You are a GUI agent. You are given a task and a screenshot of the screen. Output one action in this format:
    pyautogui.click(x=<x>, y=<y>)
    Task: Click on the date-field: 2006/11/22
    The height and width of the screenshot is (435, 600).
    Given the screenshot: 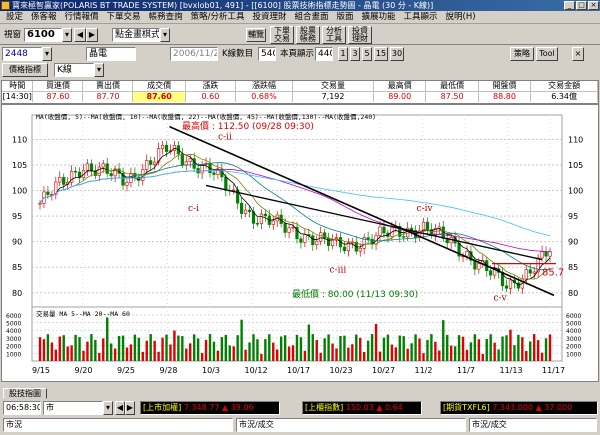 What is the action you would take?
    pyautogui.click(x=194, y=54)
    